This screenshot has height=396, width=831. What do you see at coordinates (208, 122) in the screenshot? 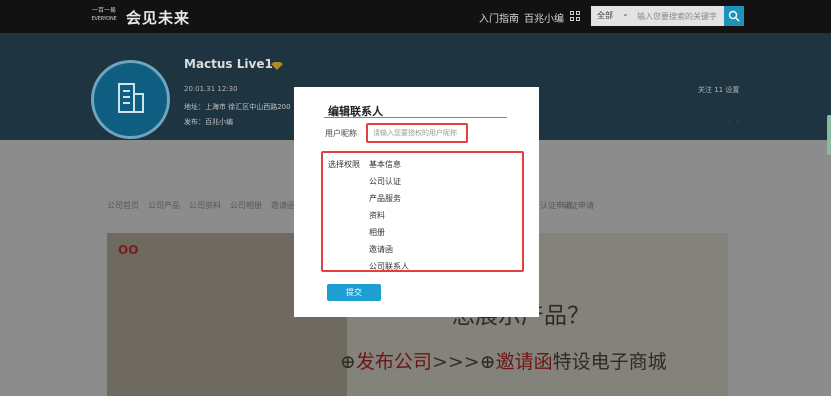
I see `profile-publisher: 发布：百兆小编` at bounding box center [208, 122].